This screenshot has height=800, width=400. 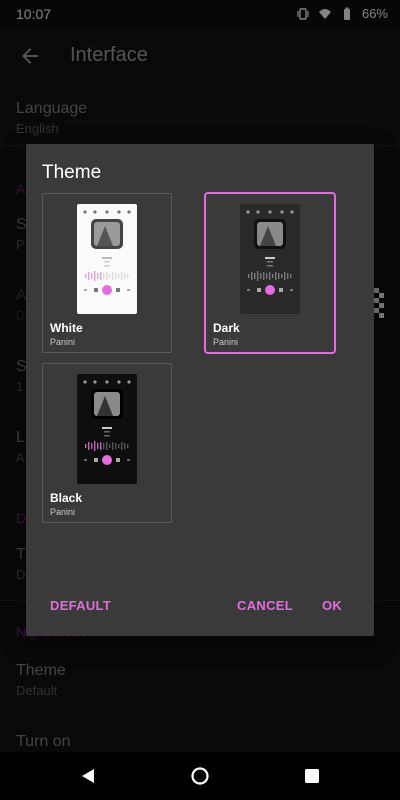 I want to click on nav-home-icon, so click(x=200, y=776).